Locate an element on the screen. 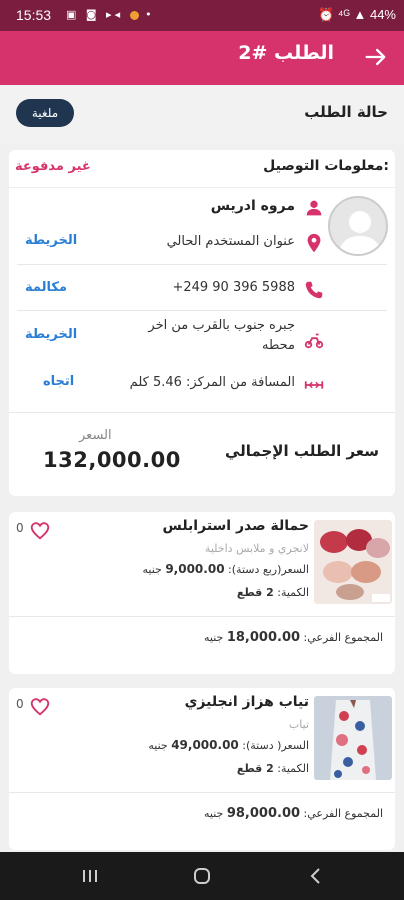  product-name: تياب هزاز انجليزي is located at coordinates (246, 702).